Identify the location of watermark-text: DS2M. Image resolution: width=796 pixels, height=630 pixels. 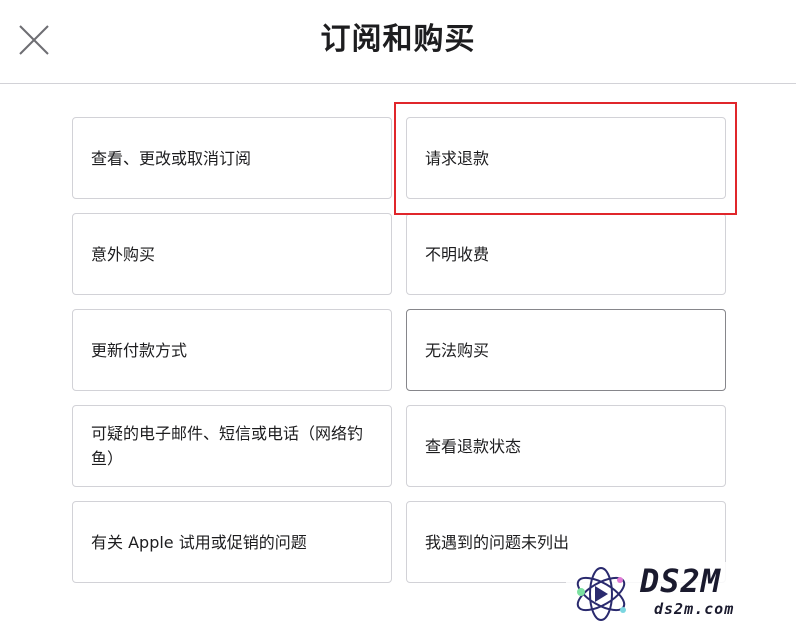
(681, 581).